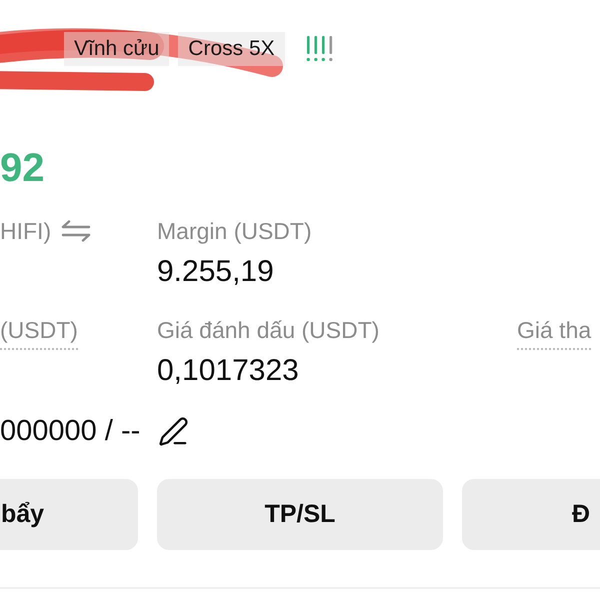  I want to click on action-button: Đ, so click(531, 514).